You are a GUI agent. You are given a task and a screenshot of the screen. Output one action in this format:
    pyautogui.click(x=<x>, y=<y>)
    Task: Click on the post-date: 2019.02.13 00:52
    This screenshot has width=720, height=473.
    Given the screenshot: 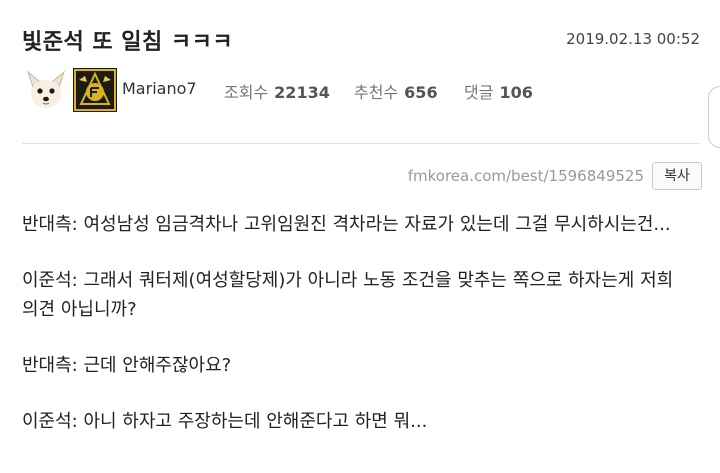 What is the action you would take?
    pyautogui.click(x=633, y=39)
    